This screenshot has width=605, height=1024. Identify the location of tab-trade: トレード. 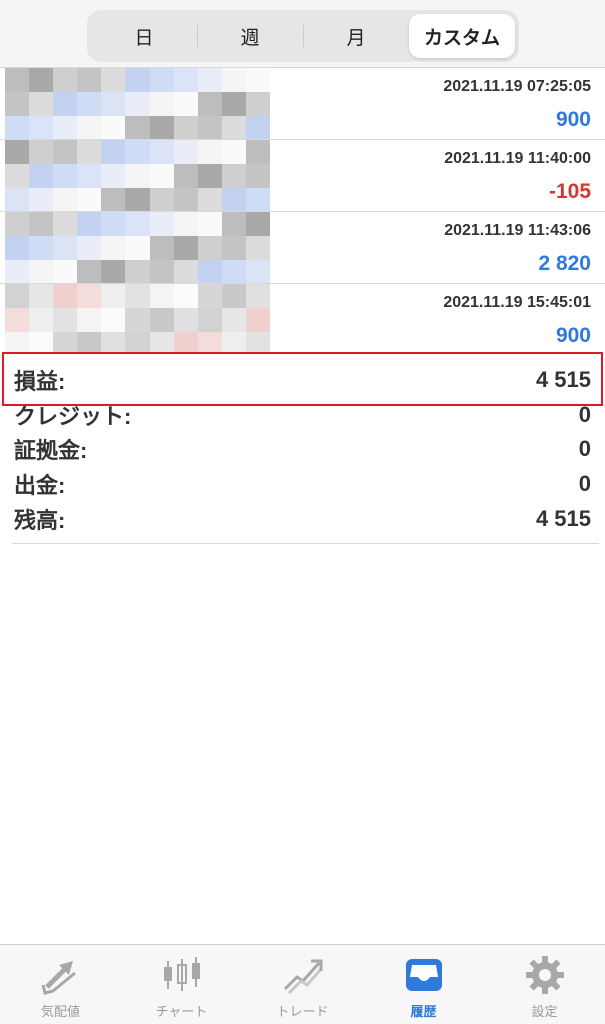
(302, 984).